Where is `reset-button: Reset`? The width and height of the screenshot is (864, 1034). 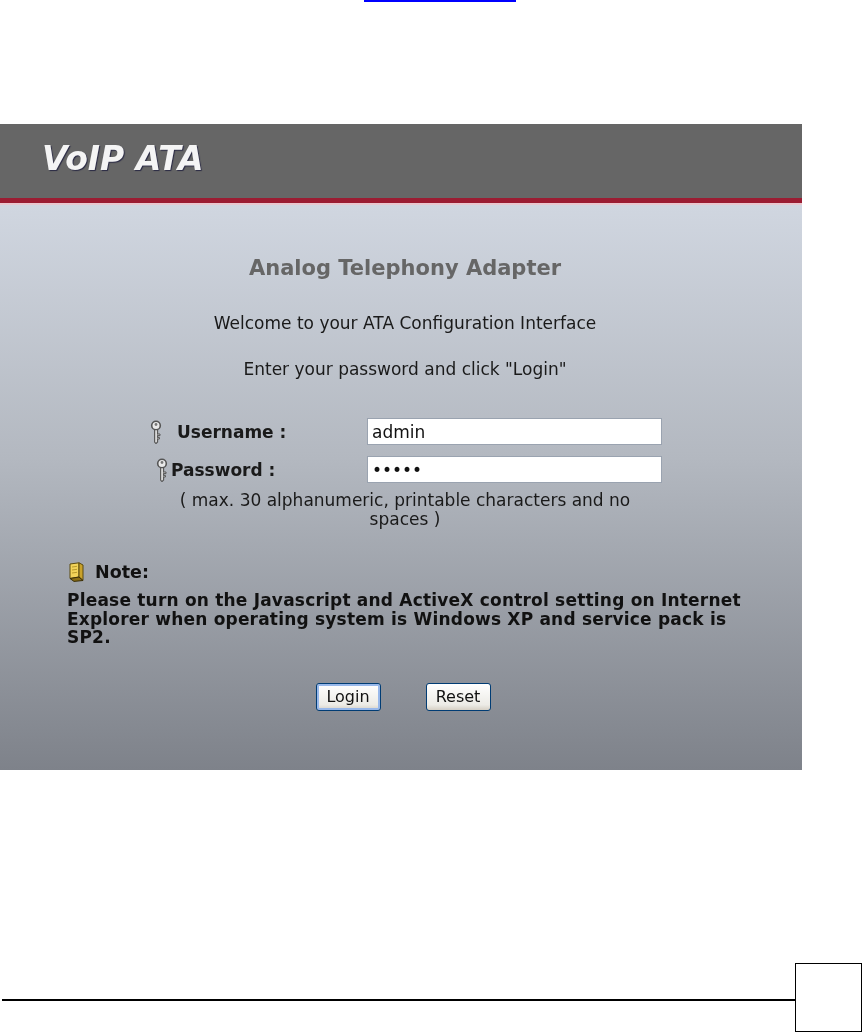
reset-button: Reset is located at coordinates (458, 696).